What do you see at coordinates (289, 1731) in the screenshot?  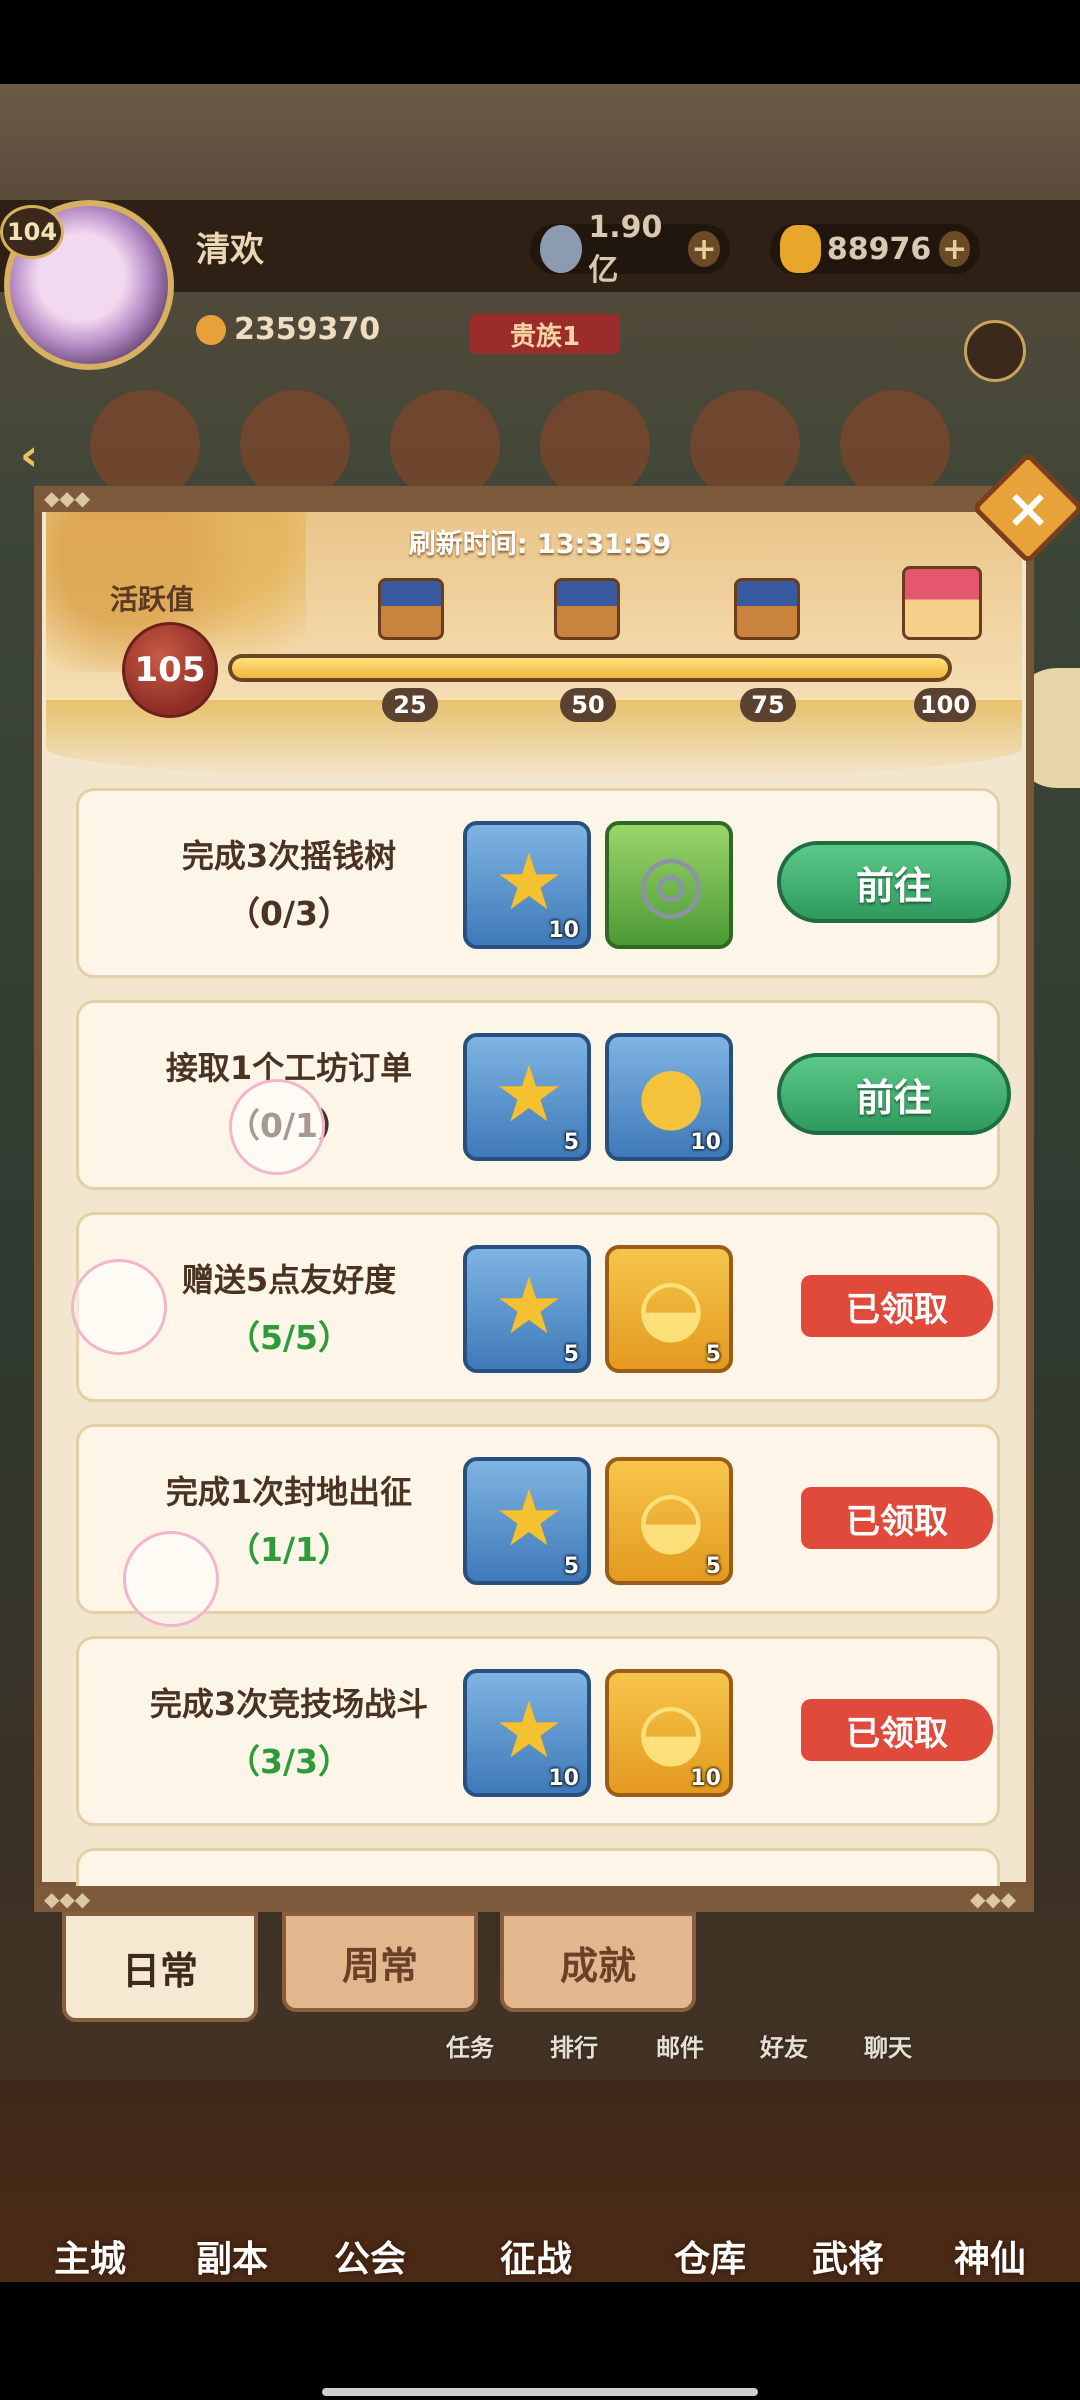 I see `task-text: 完成3次竞技场战斗 （3/3）` at bounding box center [289, 1731].